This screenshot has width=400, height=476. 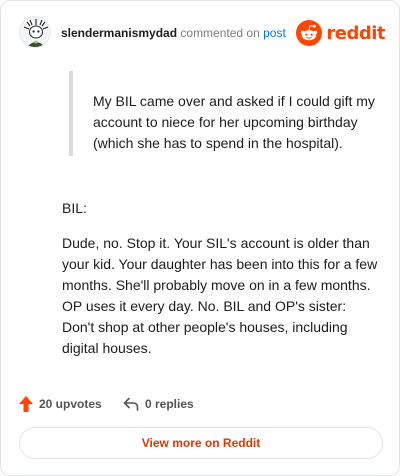 What do you see at coordinates (355, 33) in the screenshot?
I see `reddit-wordmark: reddit` at bounding box center [355, 33].